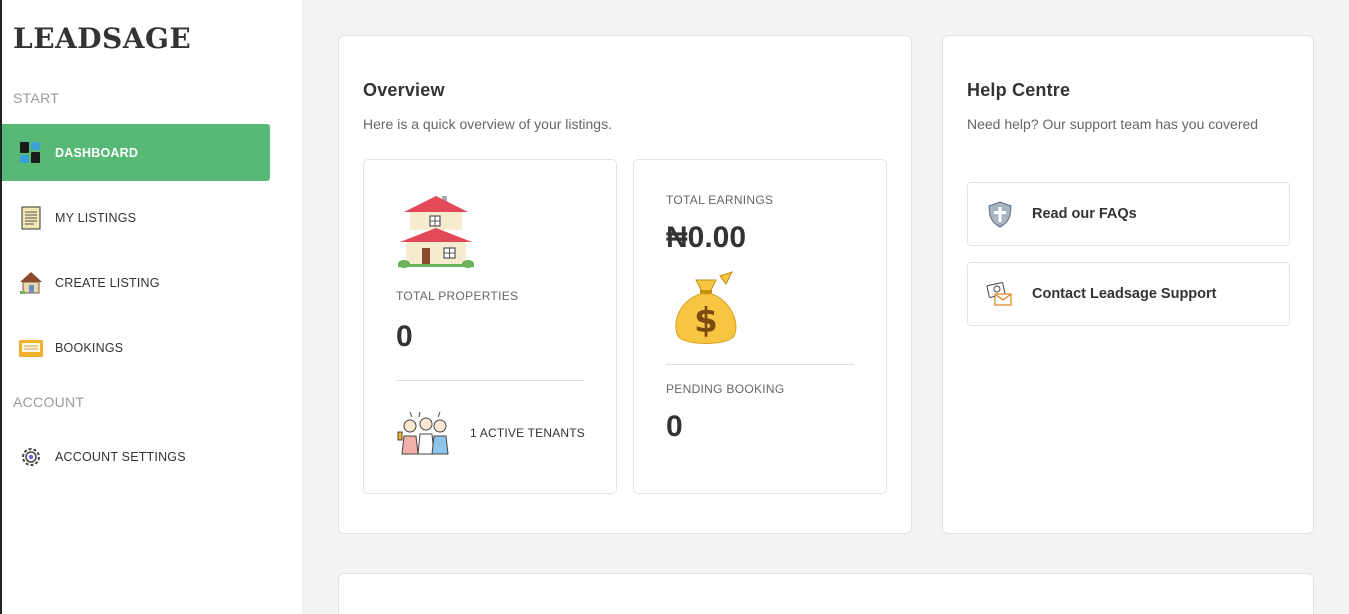 The image size is (1349, 614). Describe the element at coordinates (725, 389) in the screenshot. I see `pending-booking-label: PENDING BOOKING` at that location.